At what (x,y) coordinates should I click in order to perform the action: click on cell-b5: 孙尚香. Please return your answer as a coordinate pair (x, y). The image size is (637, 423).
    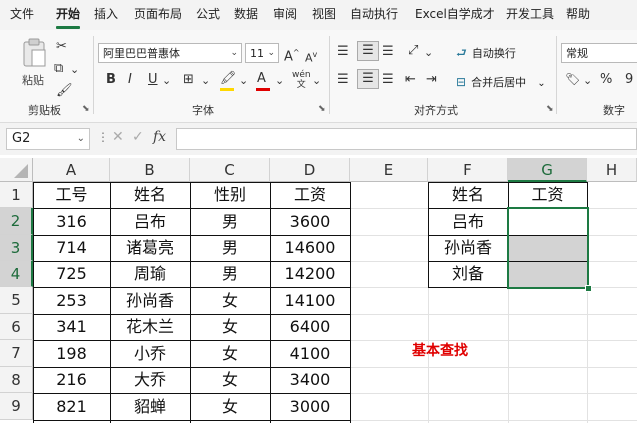
    Looking at the image, I should click on (150, 300).